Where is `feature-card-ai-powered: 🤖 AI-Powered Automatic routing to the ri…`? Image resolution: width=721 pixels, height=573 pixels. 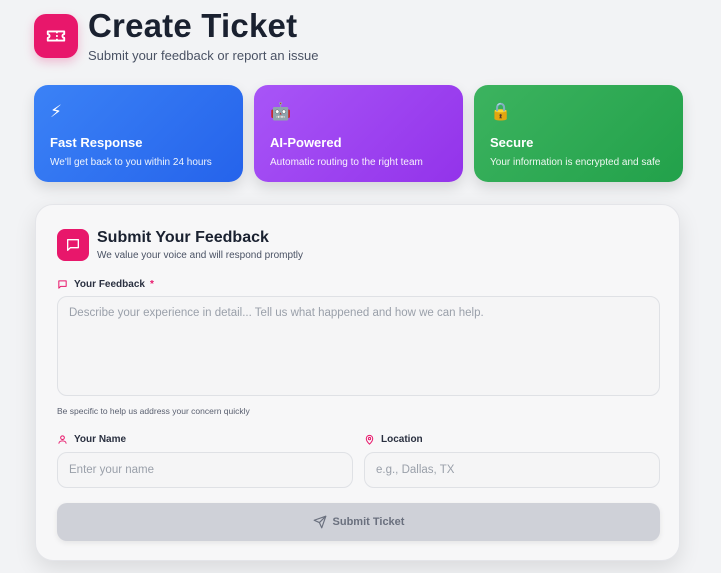 feature-card-ai-powered: 🤖 AI-Powered Automatic routing to the ri… is located at coordinates (358, 133).